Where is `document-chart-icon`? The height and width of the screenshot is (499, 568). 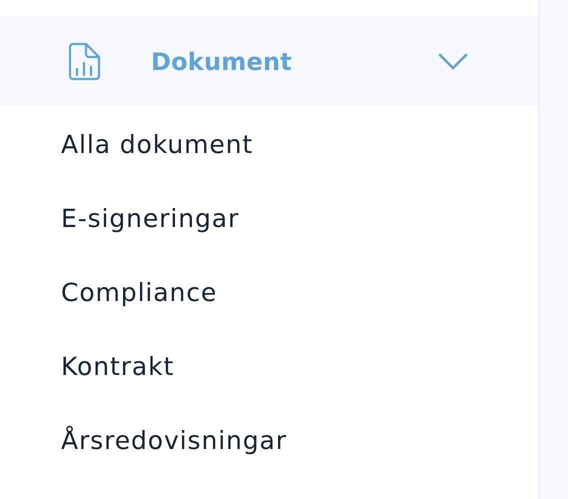
document-chart-icon is located at coordinates (85, 61).